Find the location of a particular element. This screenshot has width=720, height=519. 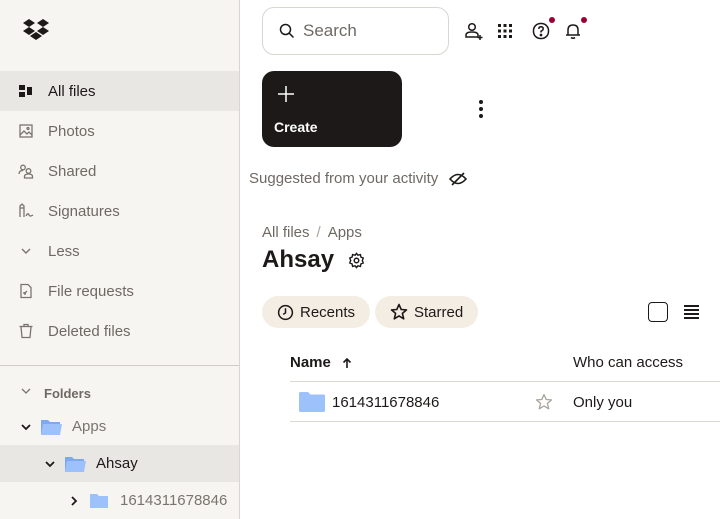

sidebar-item-label: Deleted files is located at coordinates (89, 331).